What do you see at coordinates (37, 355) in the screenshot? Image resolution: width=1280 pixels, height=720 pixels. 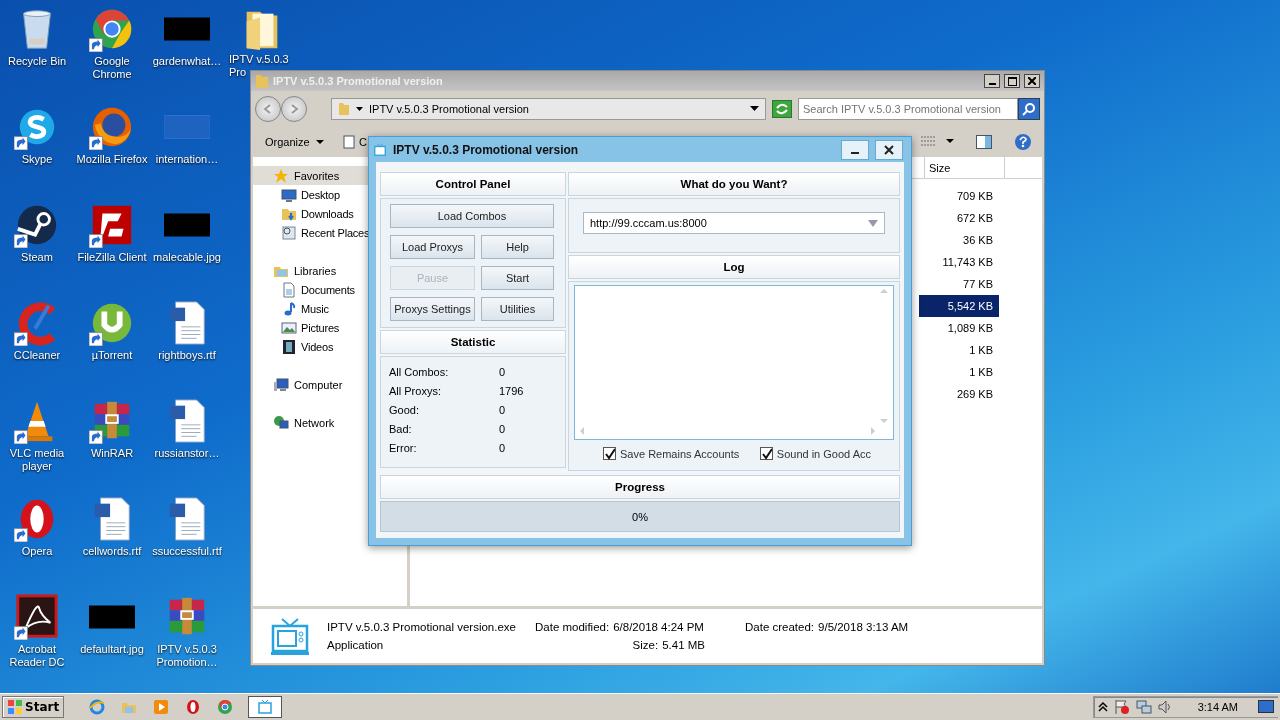 I see `desktop-icon-label: CCleaner` at bounding box center [37, 355].